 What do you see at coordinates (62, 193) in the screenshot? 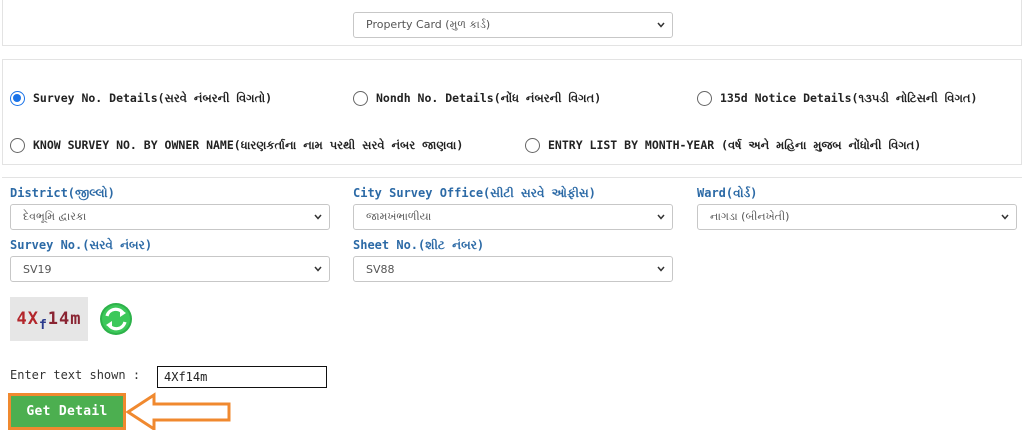
I see `district-label: District(જીલ્લો)` at bounding box center [62, 193].